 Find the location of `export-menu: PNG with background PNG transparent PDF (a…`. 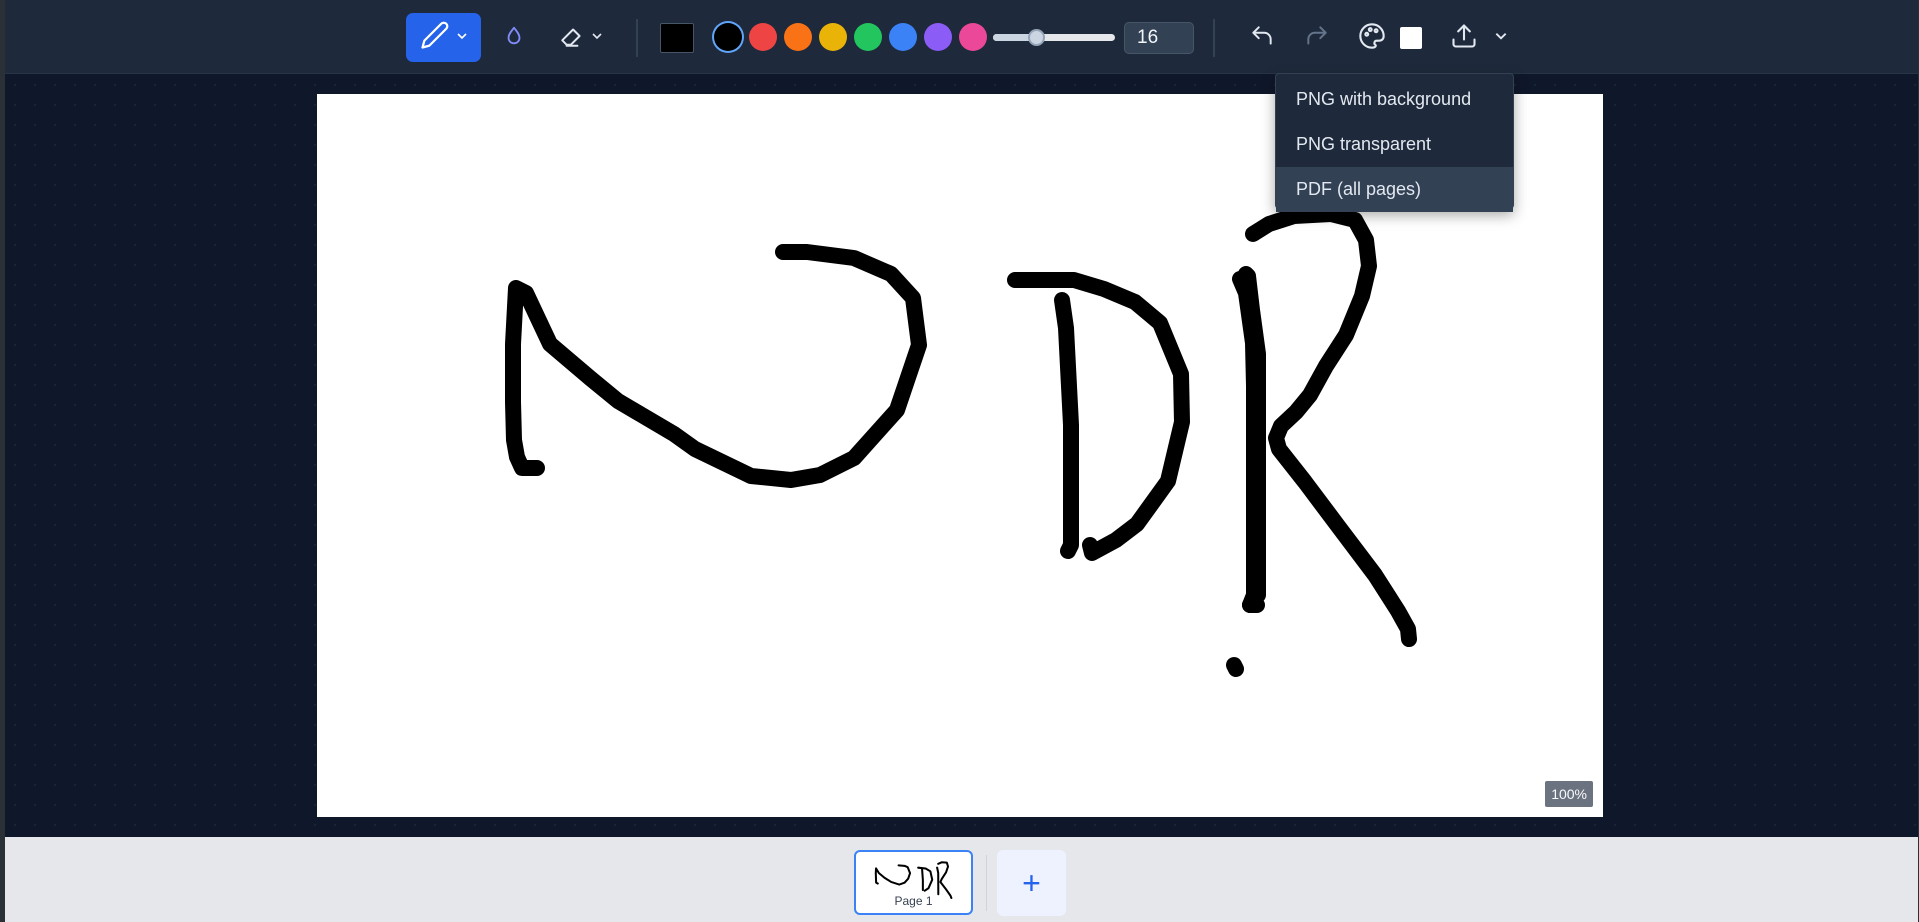

export-menu: PNG with background PNG transparent PDF (a… is located at coordinates (1394, 142).